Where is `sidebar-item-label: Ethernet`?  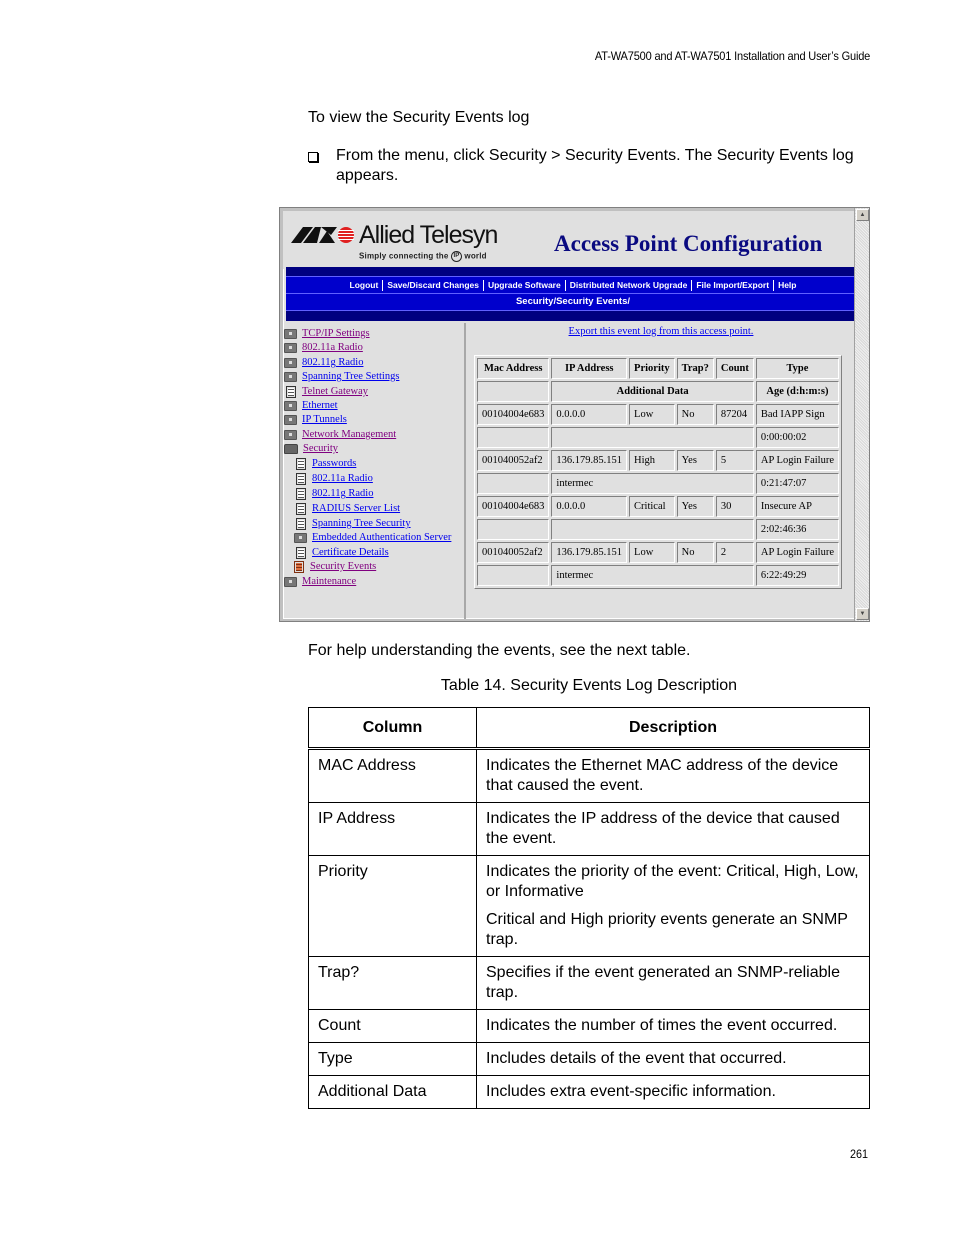
sidebar-item-label: Ethernet is located at coordinates (320, 405).